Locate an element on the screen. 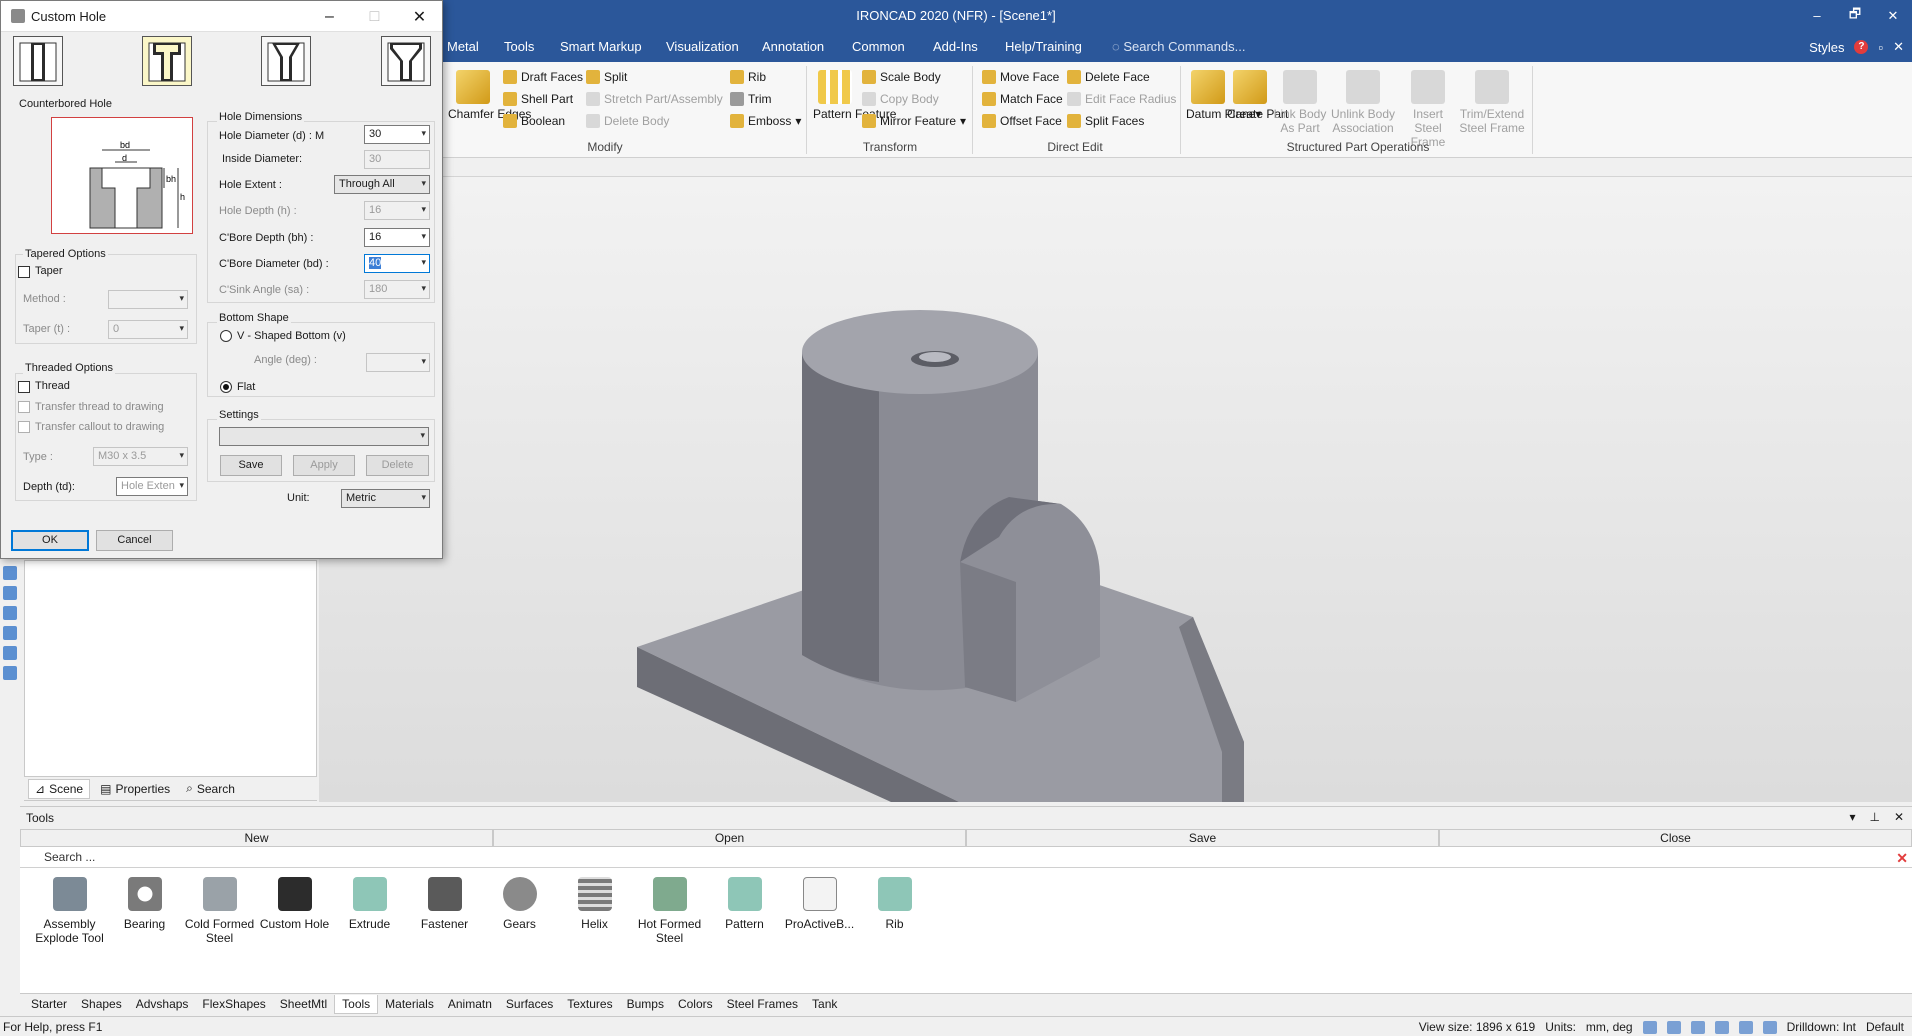 Image resolution: width=1912 pixels, height=1036 pixels. hole-depth-select: 16 ▾ is located at coordinates (397, 210).